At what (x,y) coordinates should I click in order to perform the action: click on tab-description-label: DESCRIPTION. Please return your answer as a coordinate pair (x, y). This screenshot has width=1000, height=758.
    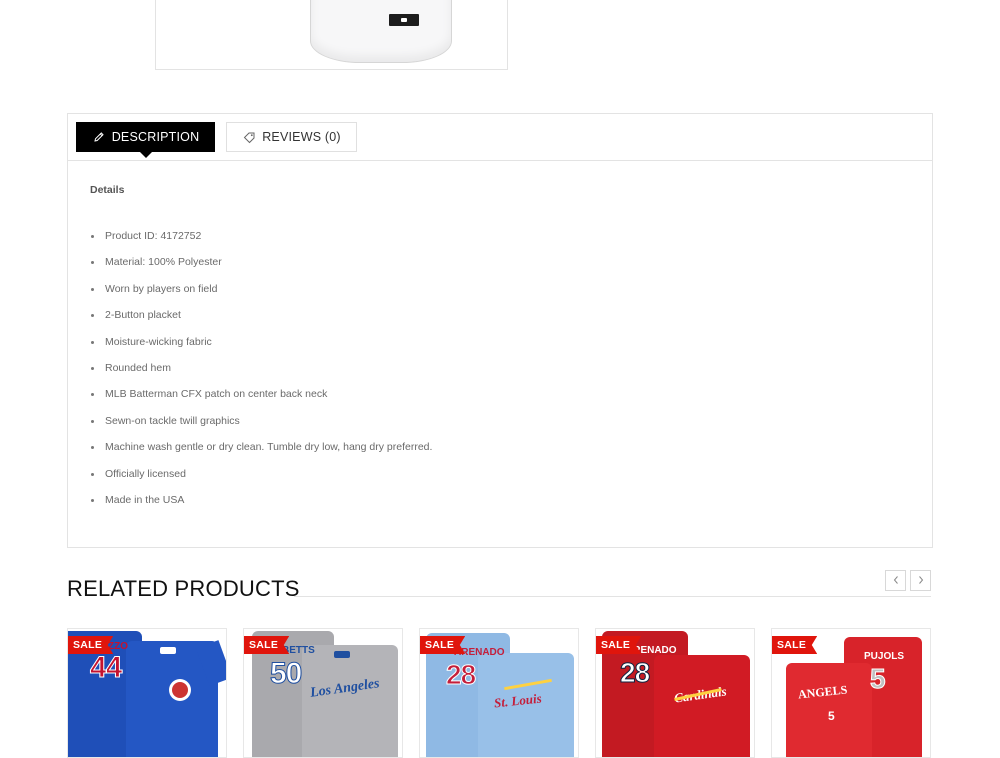
    Looking at the image, I should click on (155, 137).